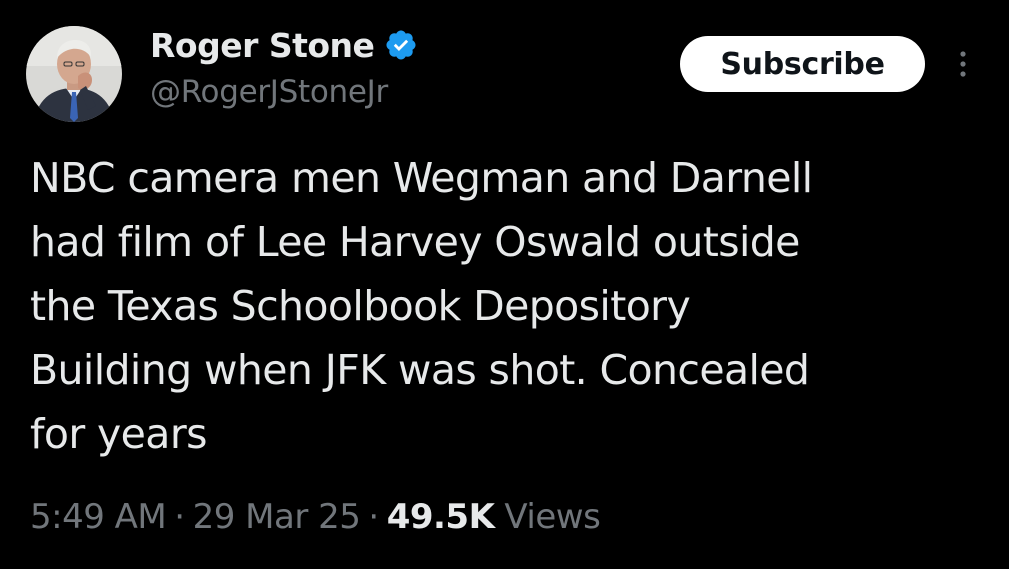  I want to click on author-name-row: Roger Stone, so click(284, 45).